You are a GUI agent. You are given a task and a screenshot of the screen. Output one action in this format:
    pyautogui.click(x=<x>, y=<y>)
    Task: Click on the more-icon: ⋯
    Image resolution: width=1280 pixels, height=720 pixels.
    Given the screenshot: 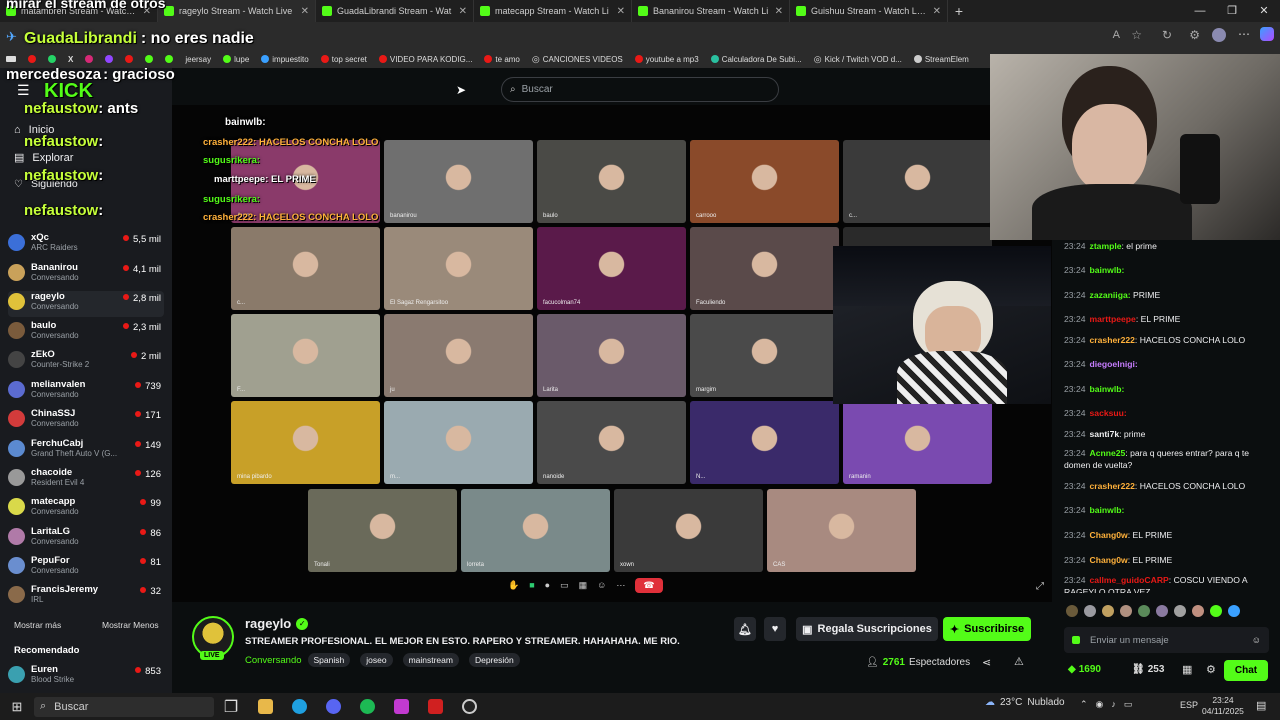 What is the action you would take?
    pyautogui.click(x=620, y=585)
    